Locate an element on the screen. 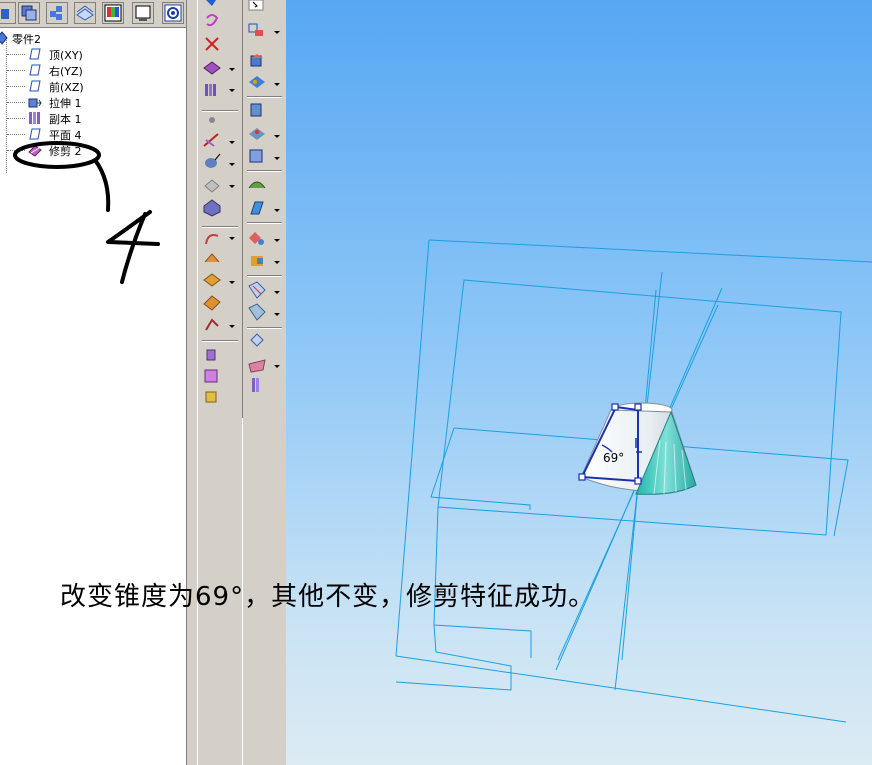  feature-toolbar-1-icons is located at coordinates (212, 201).